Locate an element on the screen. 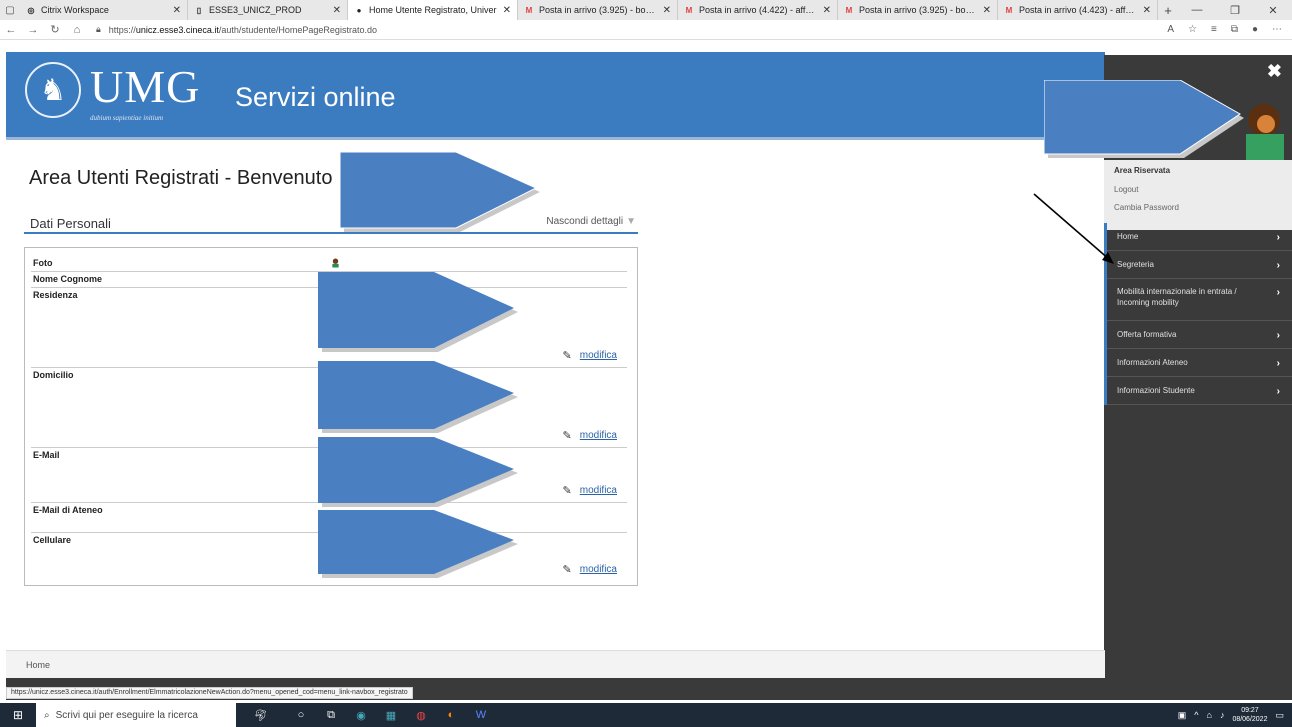 The image size is (1292, 727). edge-icon: ◉ is located at coordinates (361, 715).